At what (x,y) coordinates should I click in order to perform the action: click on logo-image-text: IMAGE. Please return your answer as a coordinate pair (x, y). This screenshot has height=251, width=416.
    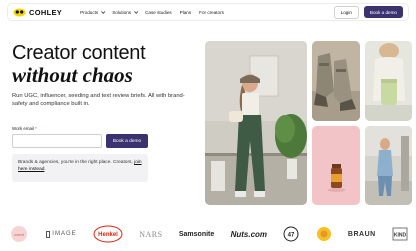
    Looking at the image, I should click on (64, 234).